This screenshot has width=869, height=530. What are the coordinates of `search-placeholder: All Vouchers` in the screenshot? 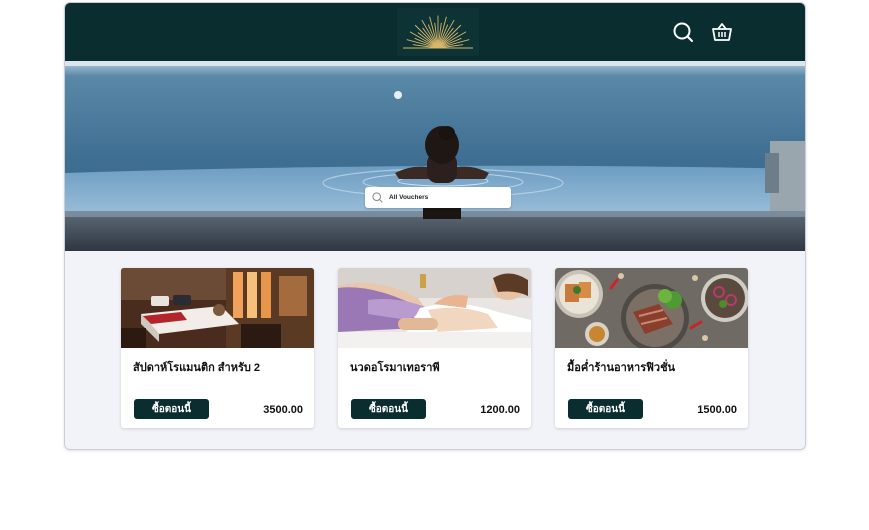 It's located at (409, 197).